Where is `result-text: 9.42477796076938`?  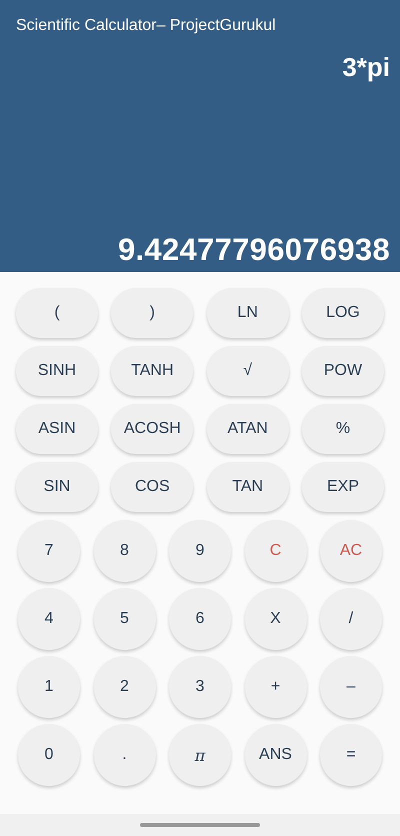
result-text: 9.42477796076938 is located at coordinates (254, 250).